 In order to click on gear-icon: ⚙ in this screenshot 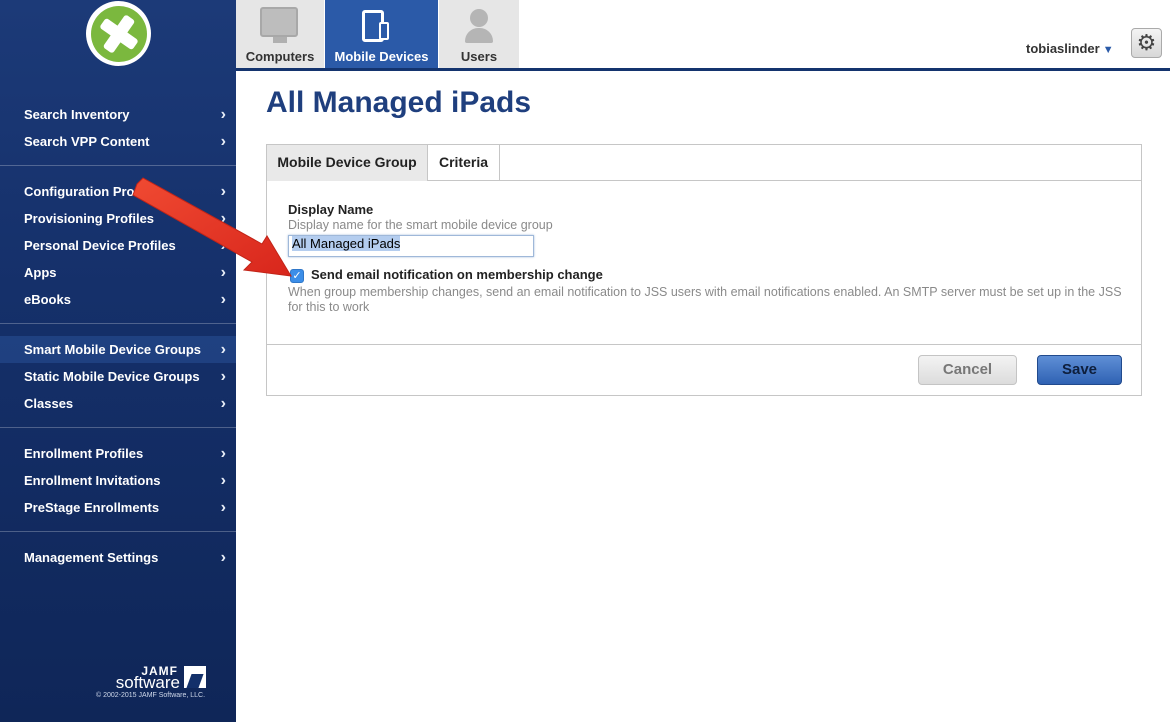, I will do `click(1146, 42)`.